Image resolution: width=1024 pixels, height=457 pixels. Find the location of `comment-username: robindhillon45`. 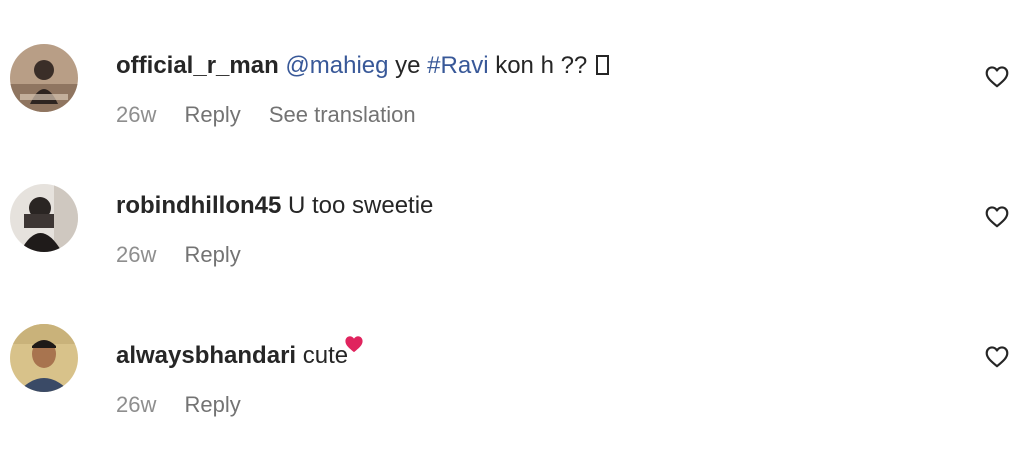

comment-username: robindhillon45 is located at coordinates (198, 205).